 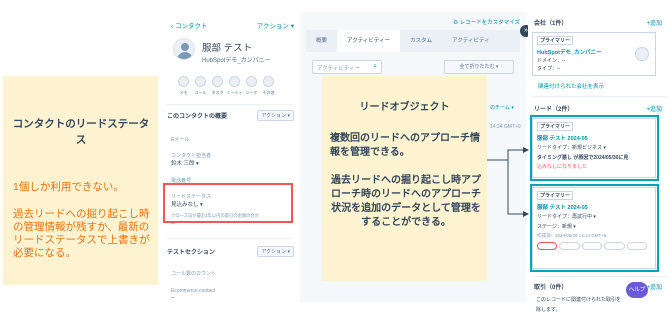 I want to click on owner-label: コンタクト担当者, so click(x=191, y=156).